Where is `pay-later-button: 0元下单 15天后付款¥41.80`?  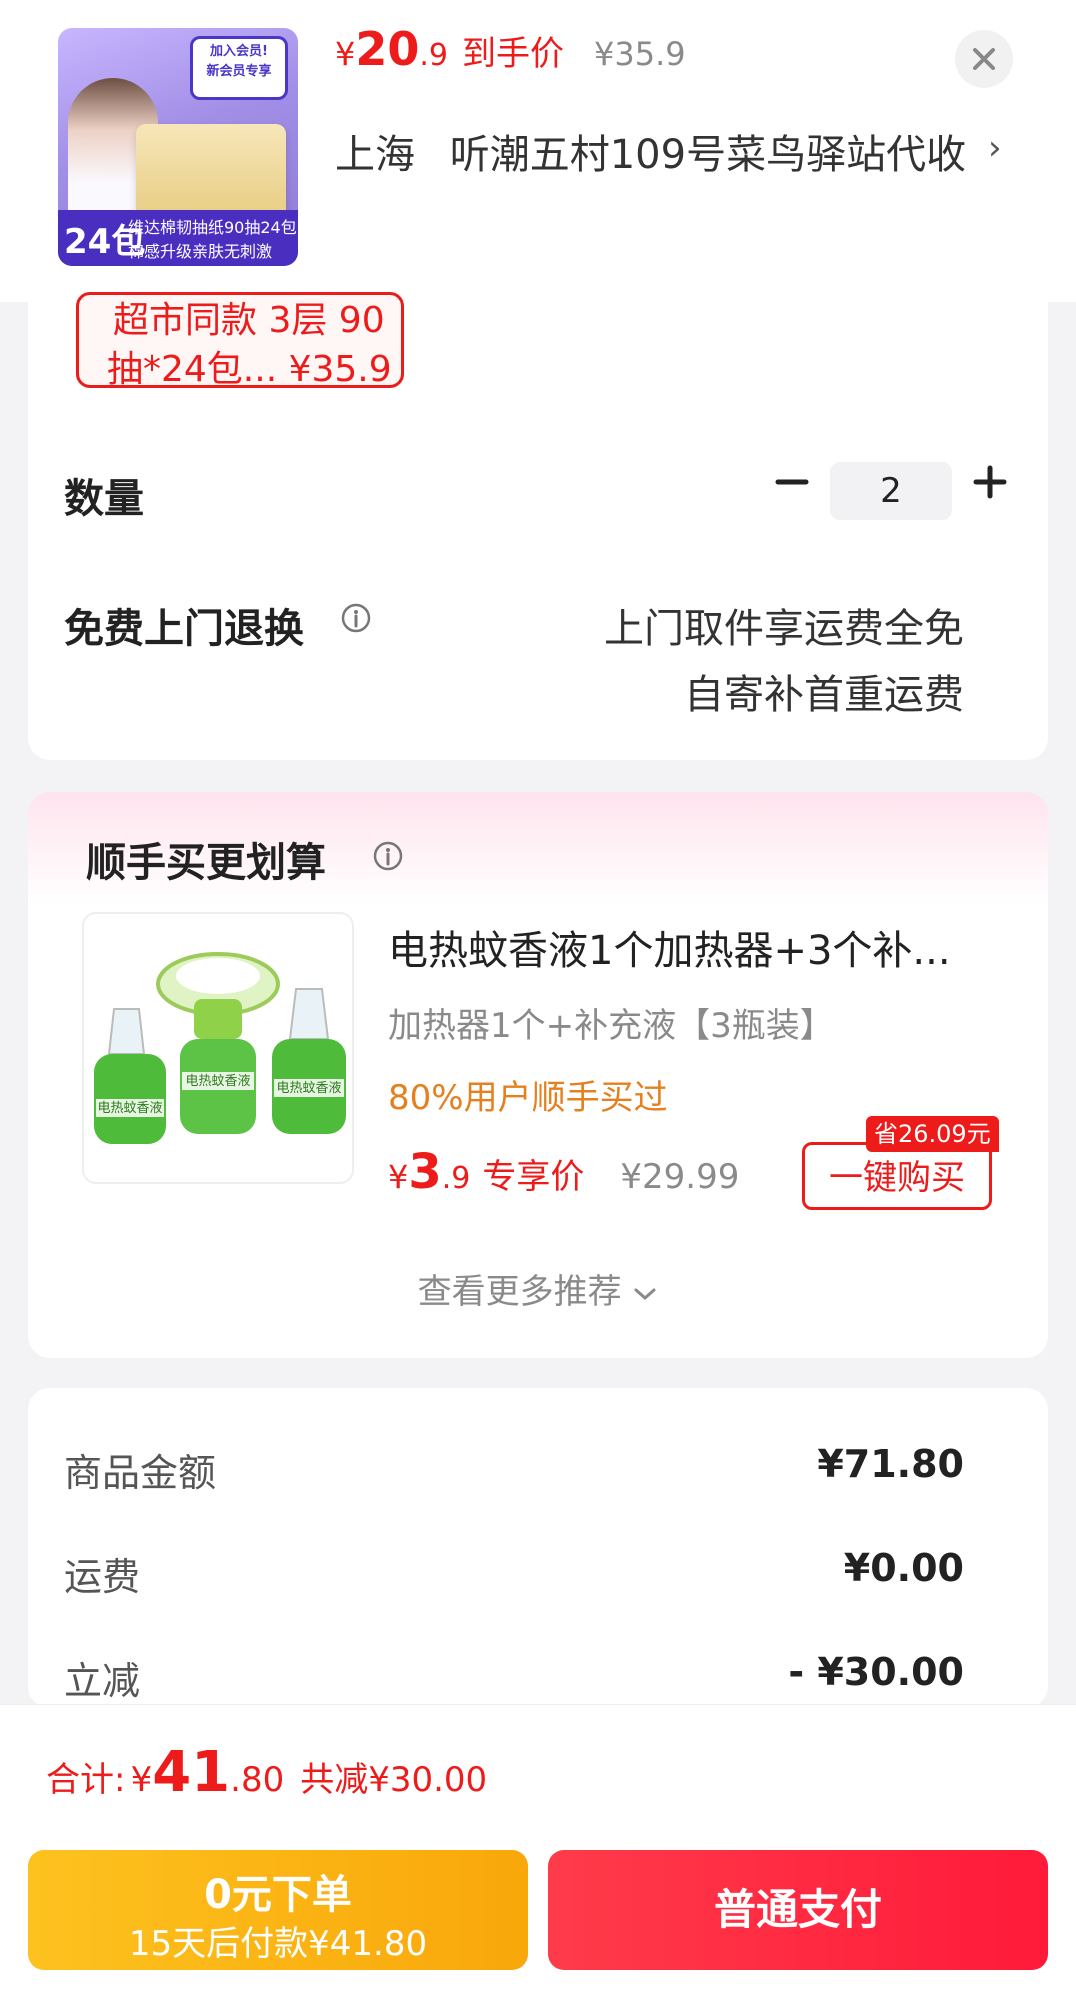
pay-later-button: 0元下单 15天后付款¥41.80 is located at coordinates (278, 1910).